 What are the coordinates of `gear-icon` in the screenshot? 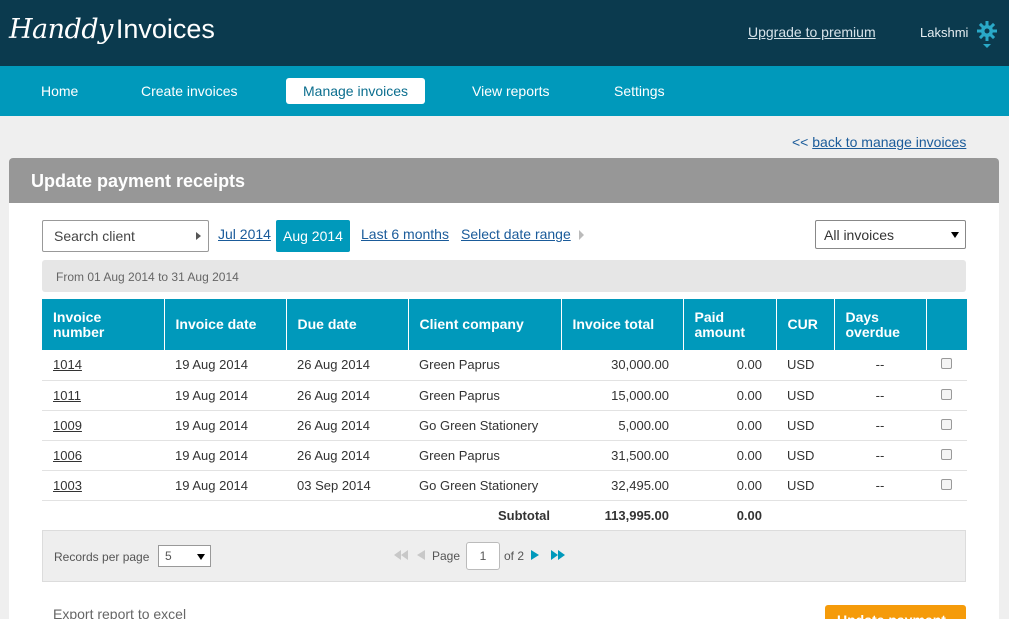 It's located at (987, 35).